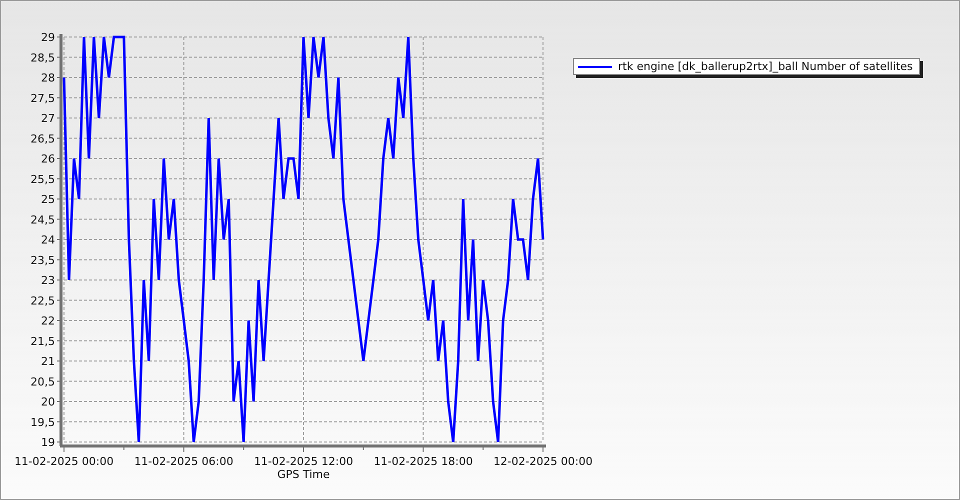 Image resolution: width=960 pixels, height=500 pixels. I want to click on axis-label: 11-02-2025 06:00, so click(184, 461).